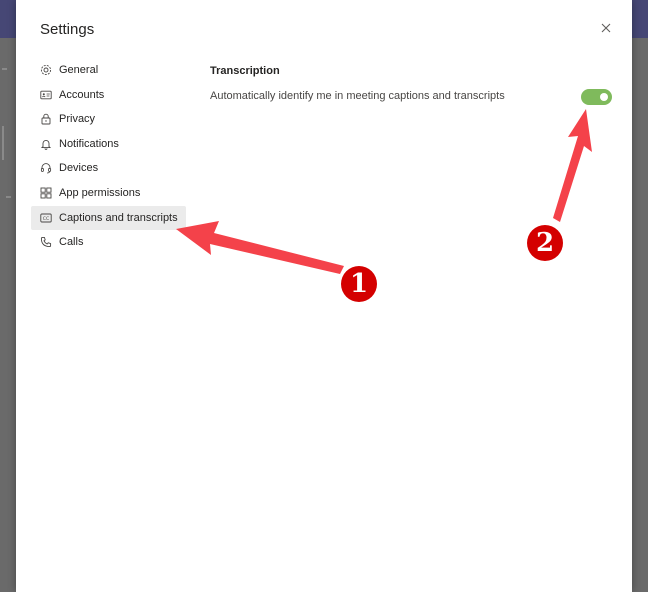 The height and width of the screenshot is (592, 648). I want to click on phone-icon, so click(46, 242).